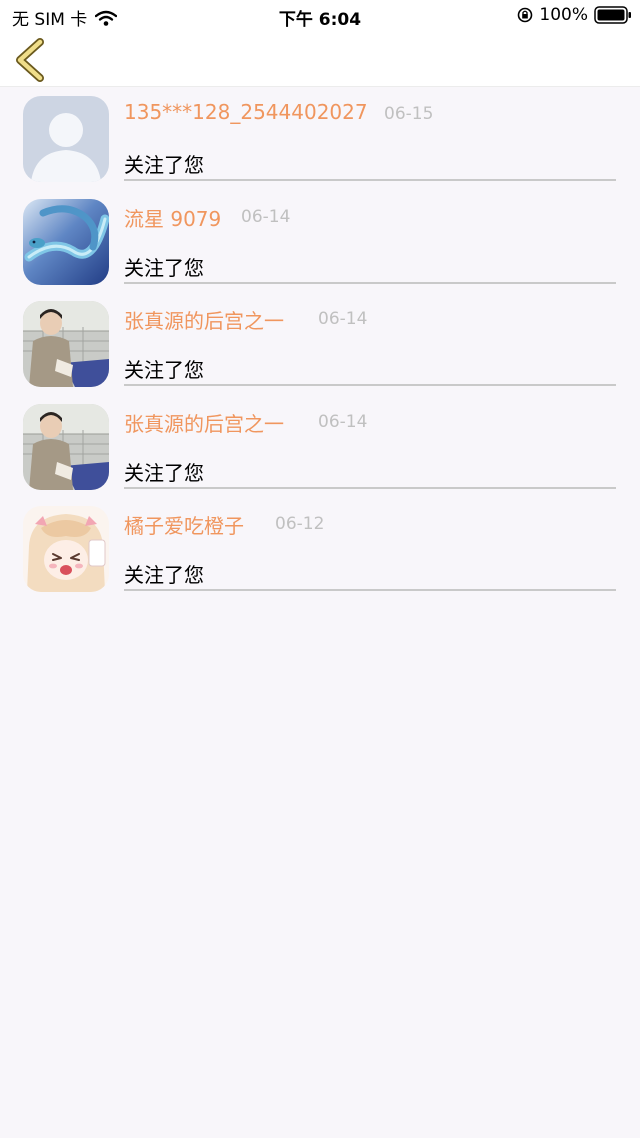 The image size is (640, 1138). Describe the element at coordinates (246, 112) in the screenshot. I see `user-name: 135***128_2544402027` at that location.